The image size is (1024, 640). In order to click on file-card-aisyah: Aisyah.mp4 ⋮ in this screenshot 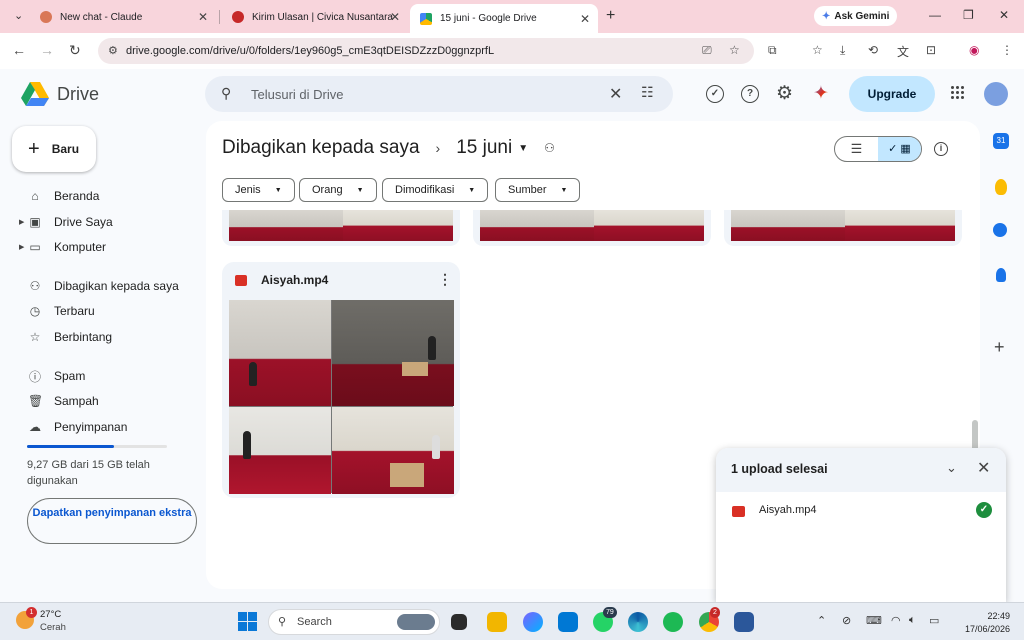, I will do `click(341, 380)`.